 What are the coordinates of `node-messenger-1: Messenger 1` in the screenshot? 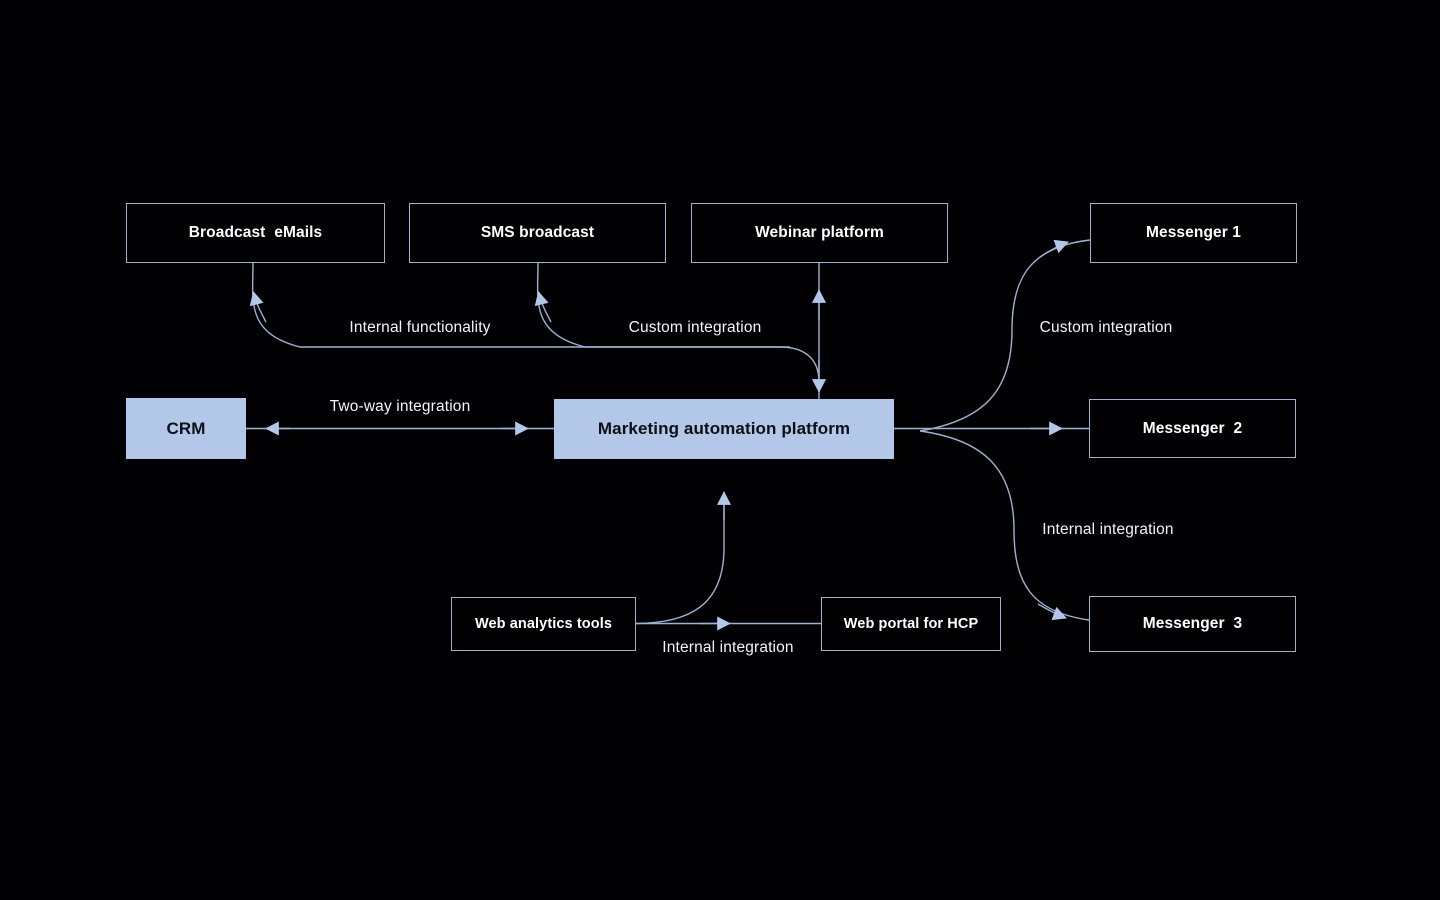 It's located at (1193, 233).